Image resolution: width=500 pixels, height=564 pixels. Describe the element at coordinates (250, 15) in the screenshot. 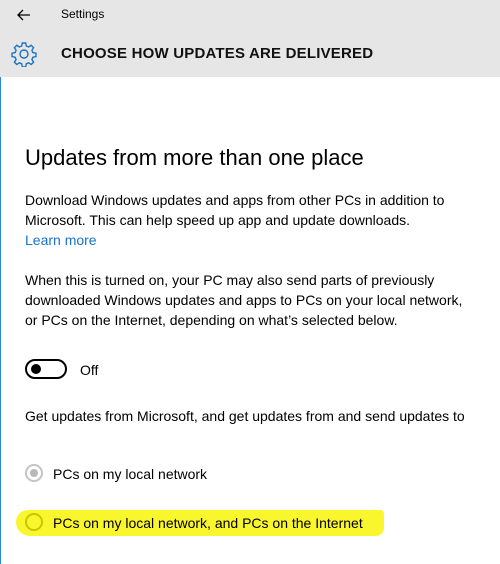

I see `title-bar: Settings` at that location.